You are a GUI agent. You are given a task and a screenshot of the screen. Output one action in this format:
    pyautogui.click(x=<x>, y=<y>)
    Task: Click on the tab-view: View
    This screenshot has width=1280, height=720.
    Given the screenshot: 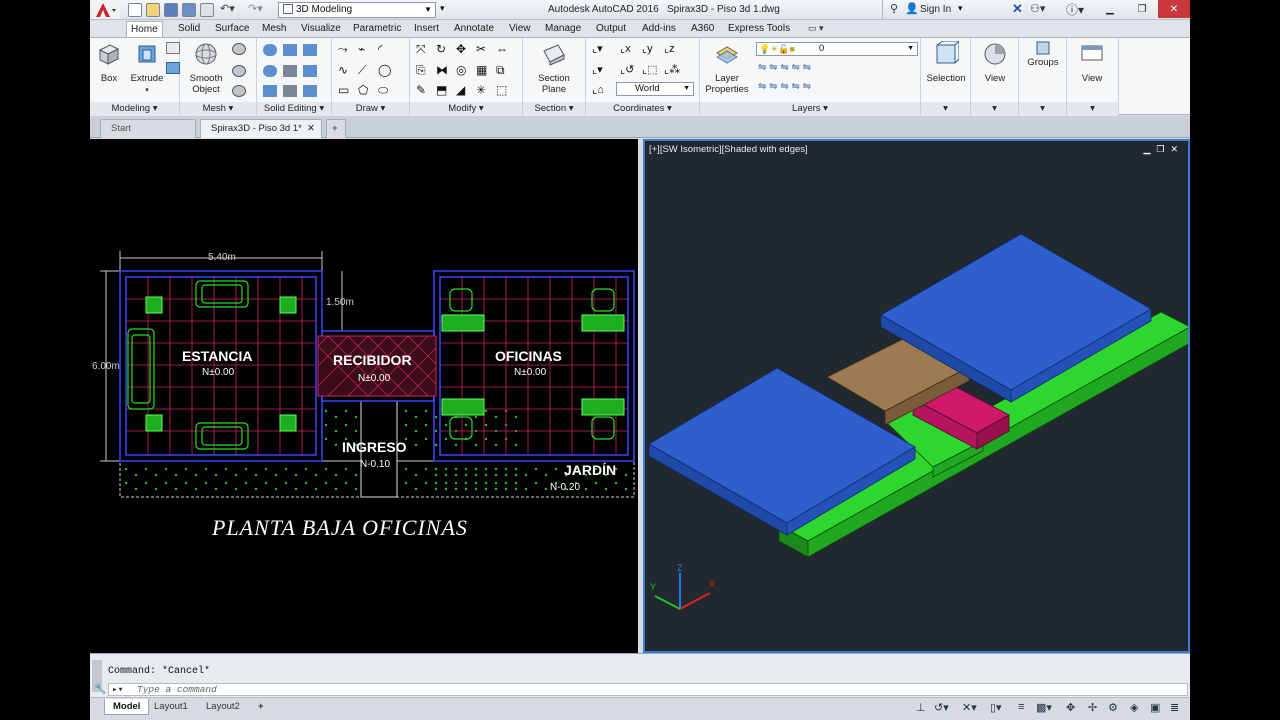 What is the action you would take?
    pyautogui.click(x=520, y=29)
    